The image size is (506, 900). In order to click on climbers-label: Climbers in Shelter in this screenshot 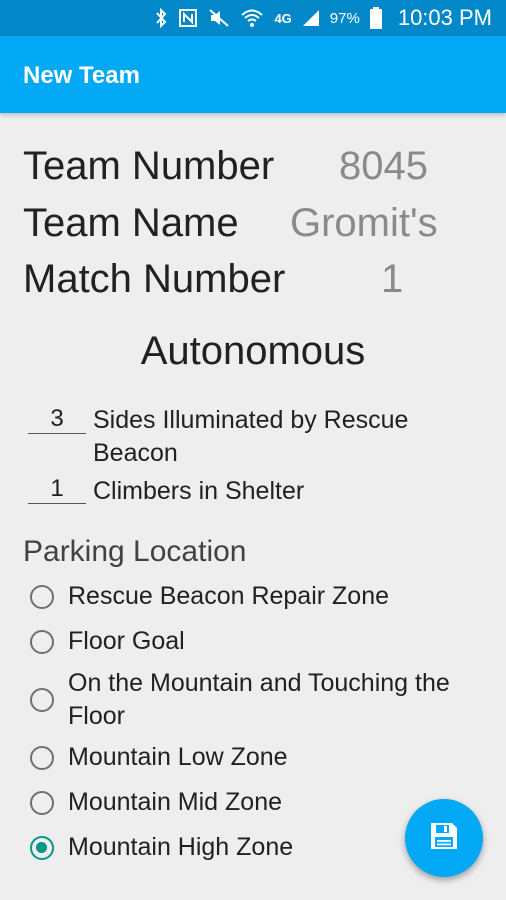, I will do `click(199, 491)`.